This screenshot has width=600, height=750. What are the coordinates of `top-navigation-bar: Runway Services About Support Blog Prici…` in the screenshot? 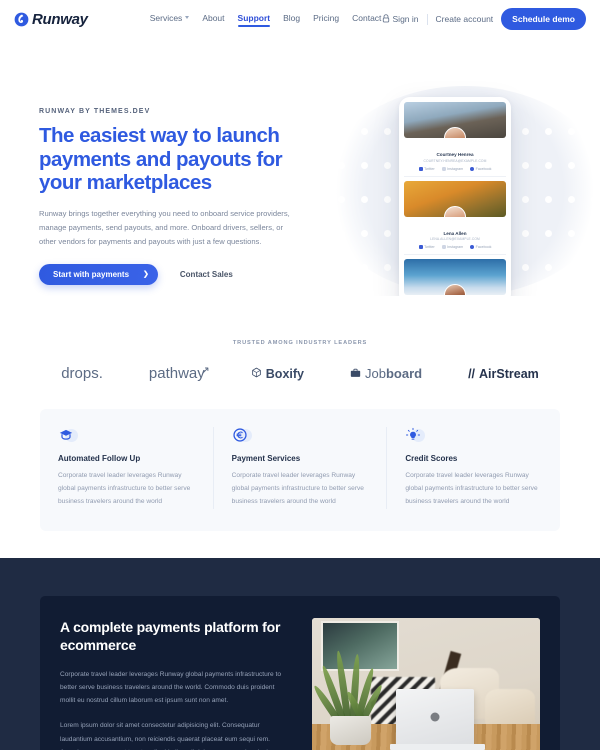 It's located at (300, 19).